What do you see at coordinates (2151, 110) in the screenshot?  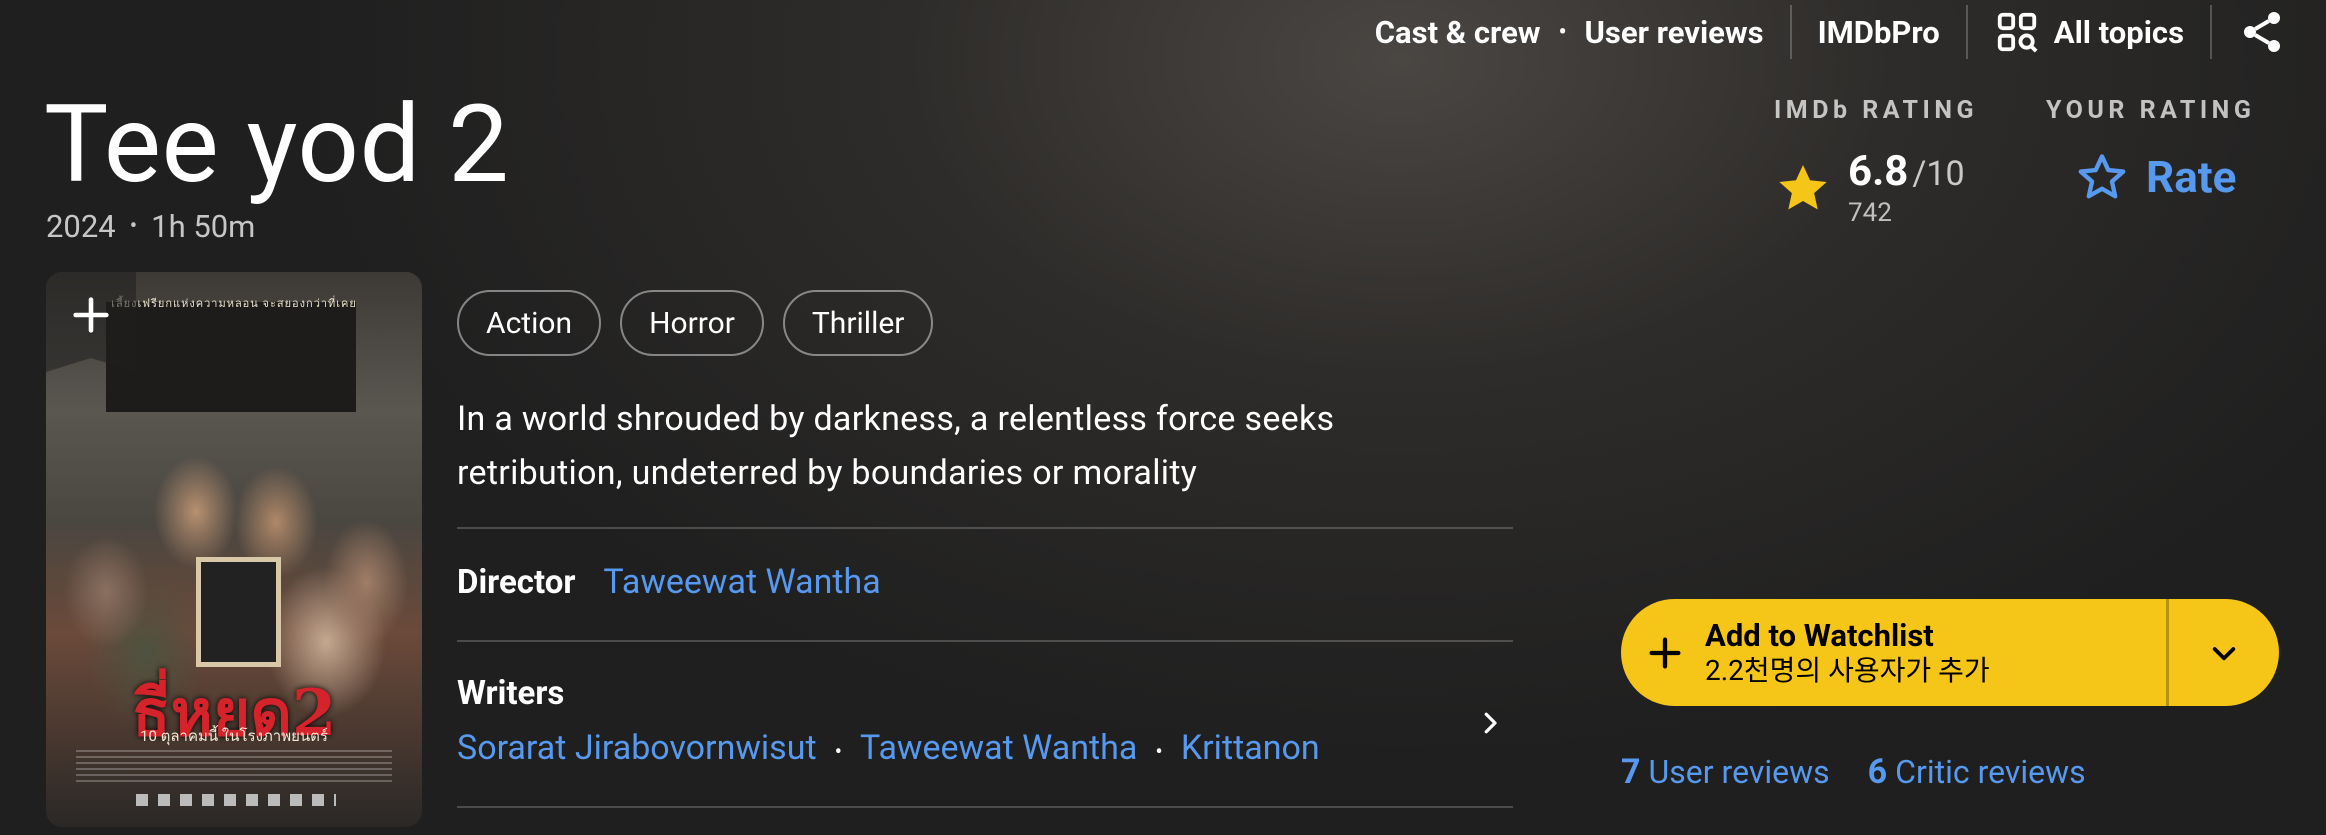 I see `your-rating-label: YOUR RATING` at bounding box center [2151, 110].